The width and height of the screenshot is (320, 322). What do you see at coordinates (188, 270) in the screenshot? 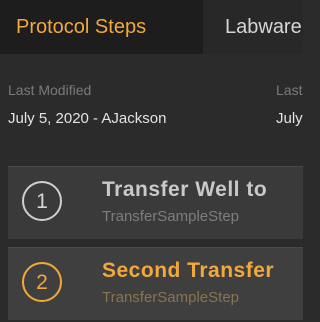
I see `step-title: Second Transfer` at bounding box center [188, 270].